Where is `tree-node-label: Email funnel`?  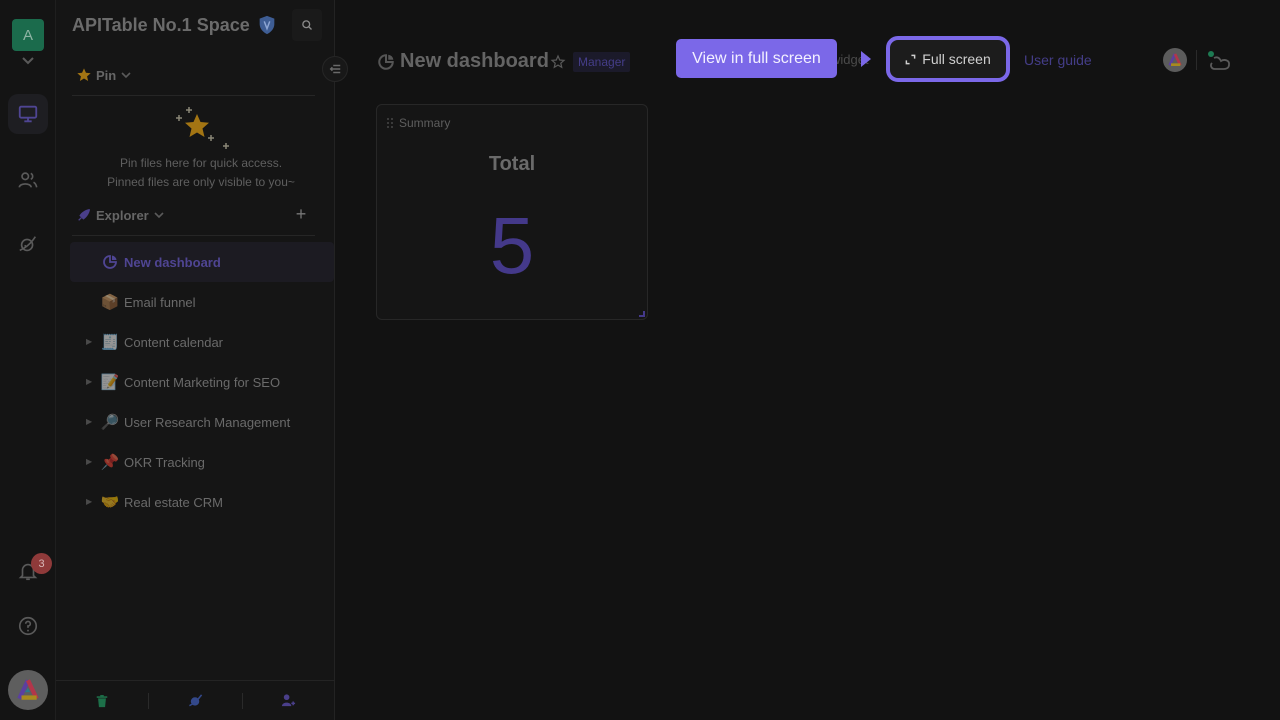 tree-node-label: Email funnel is located at coordinates (160, 302).